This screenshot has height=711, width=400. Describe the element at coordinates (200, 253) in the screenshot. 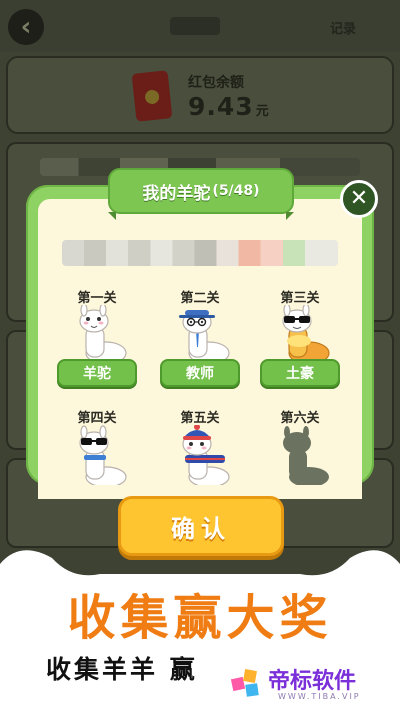

I see `blurred-info-line` at that location.